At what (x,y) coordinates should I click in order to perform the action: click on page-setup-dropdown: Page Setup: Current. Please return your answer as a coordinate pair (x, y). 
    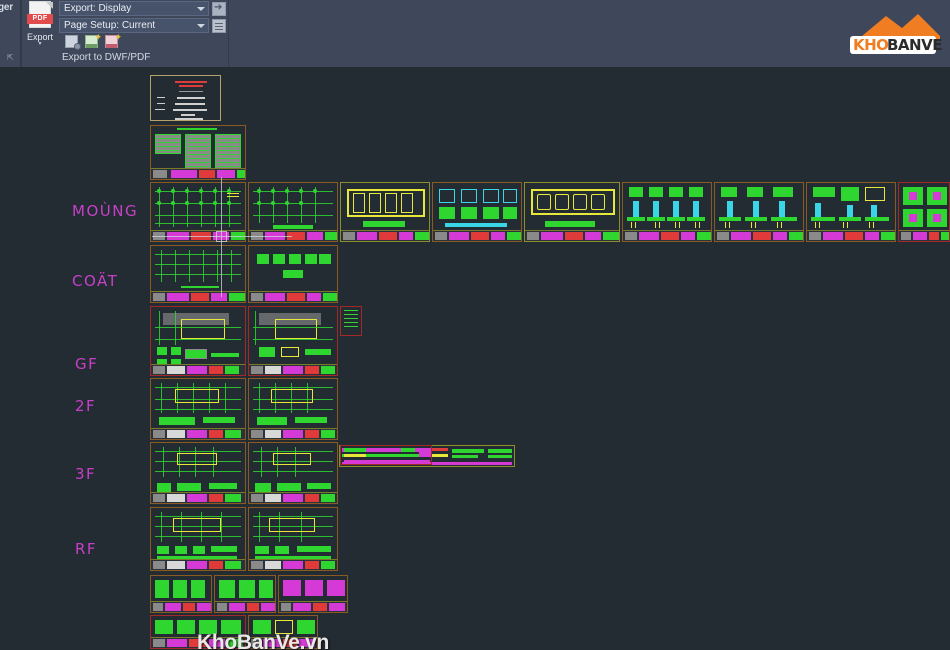
    Looking at the image, I should click on (134, 25).